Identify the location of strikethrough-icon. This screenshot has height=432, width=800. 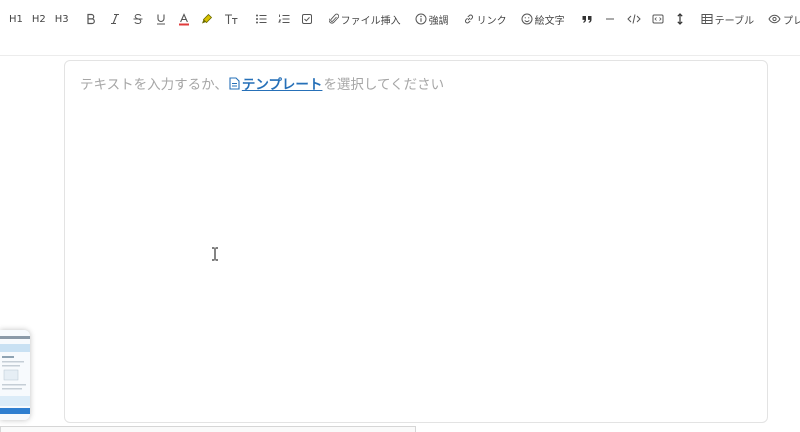
(138, 19).